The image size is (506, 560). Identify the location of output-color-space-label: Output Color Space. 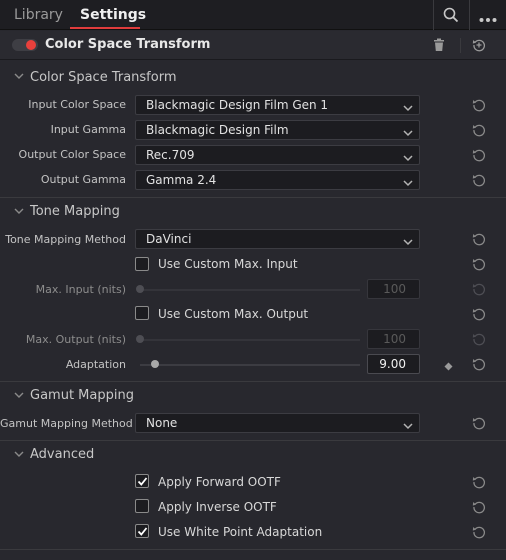
(72, 154).